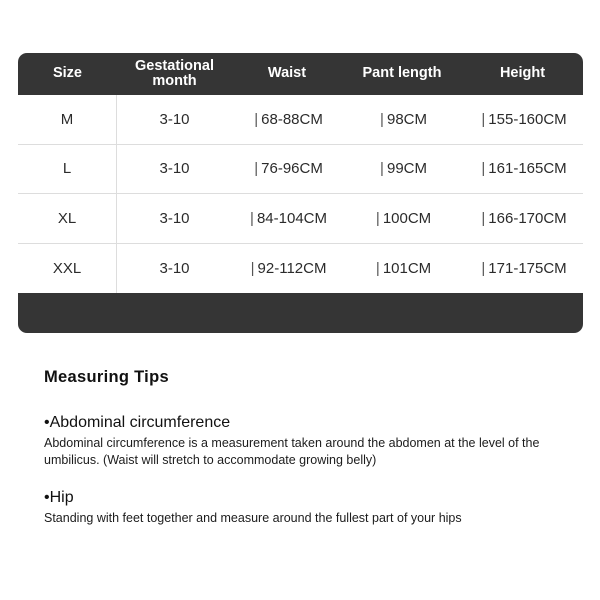 The height and width of the screenshot is (600, 600). Describe the element at coordinates (292, 119) in the screenshot. I see `cell-waist-value: 68-88CM` at that location.